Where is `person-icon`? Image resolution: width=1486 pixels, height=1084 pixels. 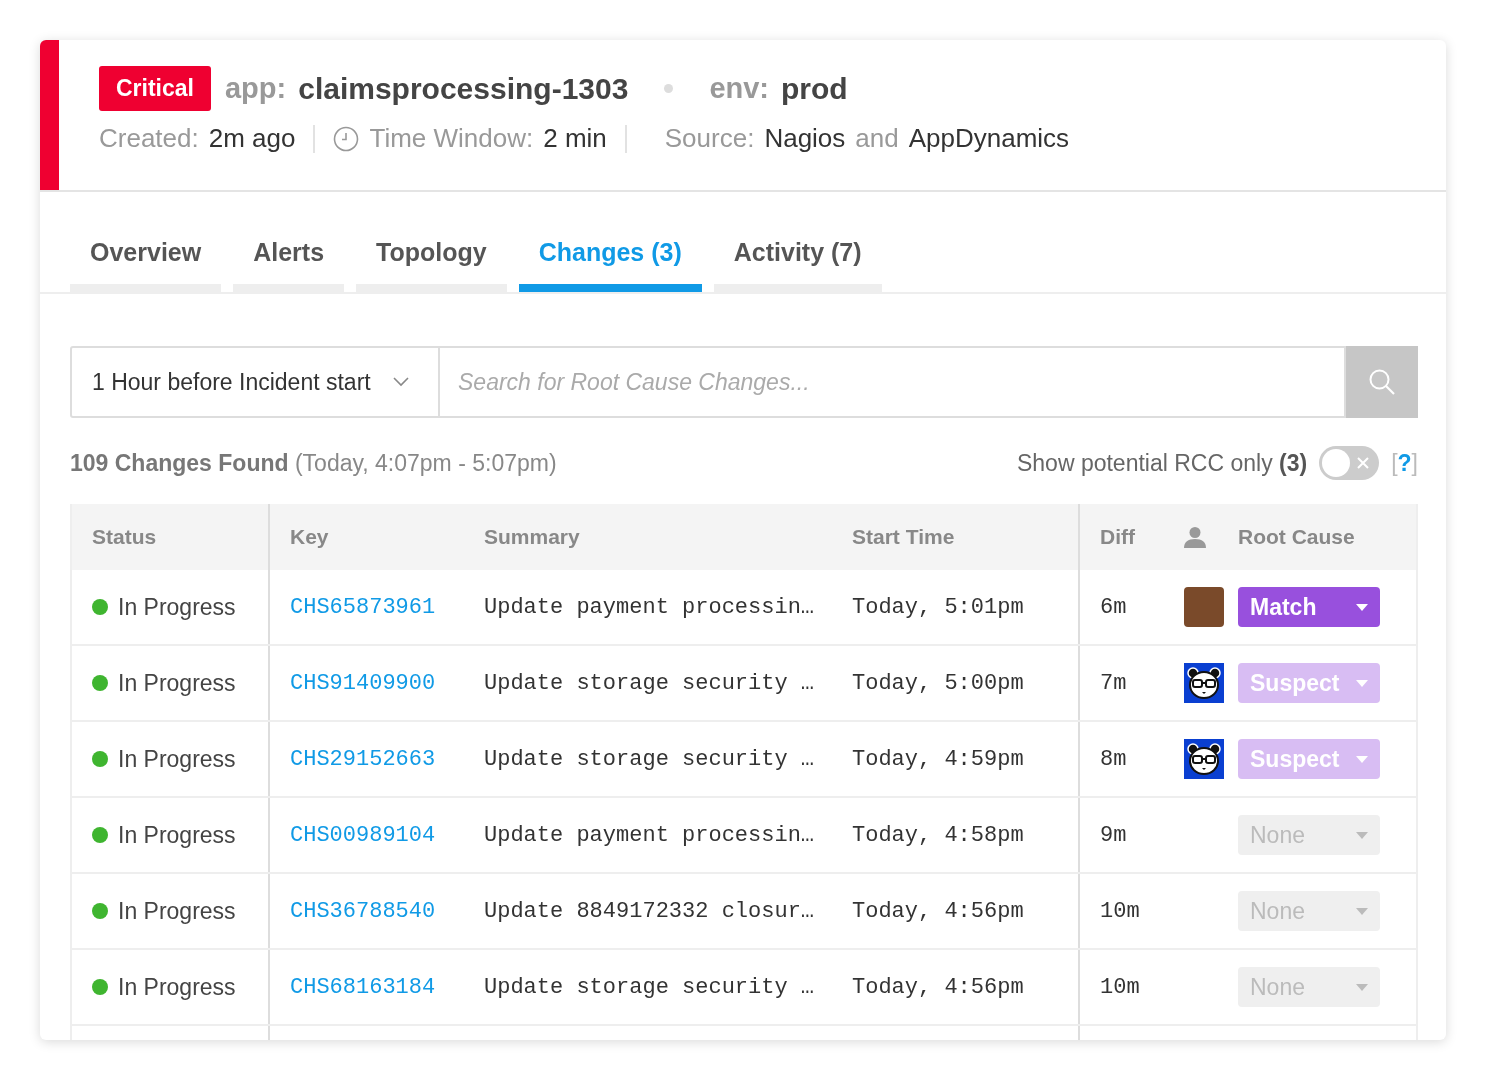 person-icon is located at coordinates (1195, 537).